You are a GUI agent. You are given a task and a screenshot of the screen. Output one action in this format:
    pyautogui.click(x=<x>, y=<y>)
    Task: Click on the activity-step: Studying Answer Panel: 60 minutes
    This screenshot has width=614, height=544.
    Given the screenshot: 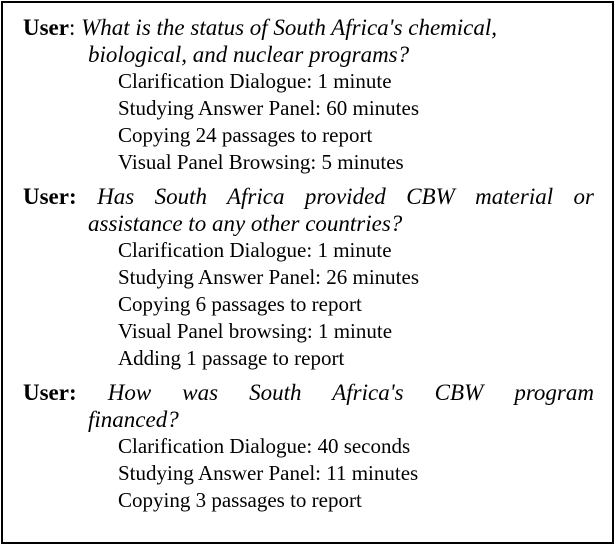 What is the action you would take?
    pyautogui.click(x=268, y=108)
    